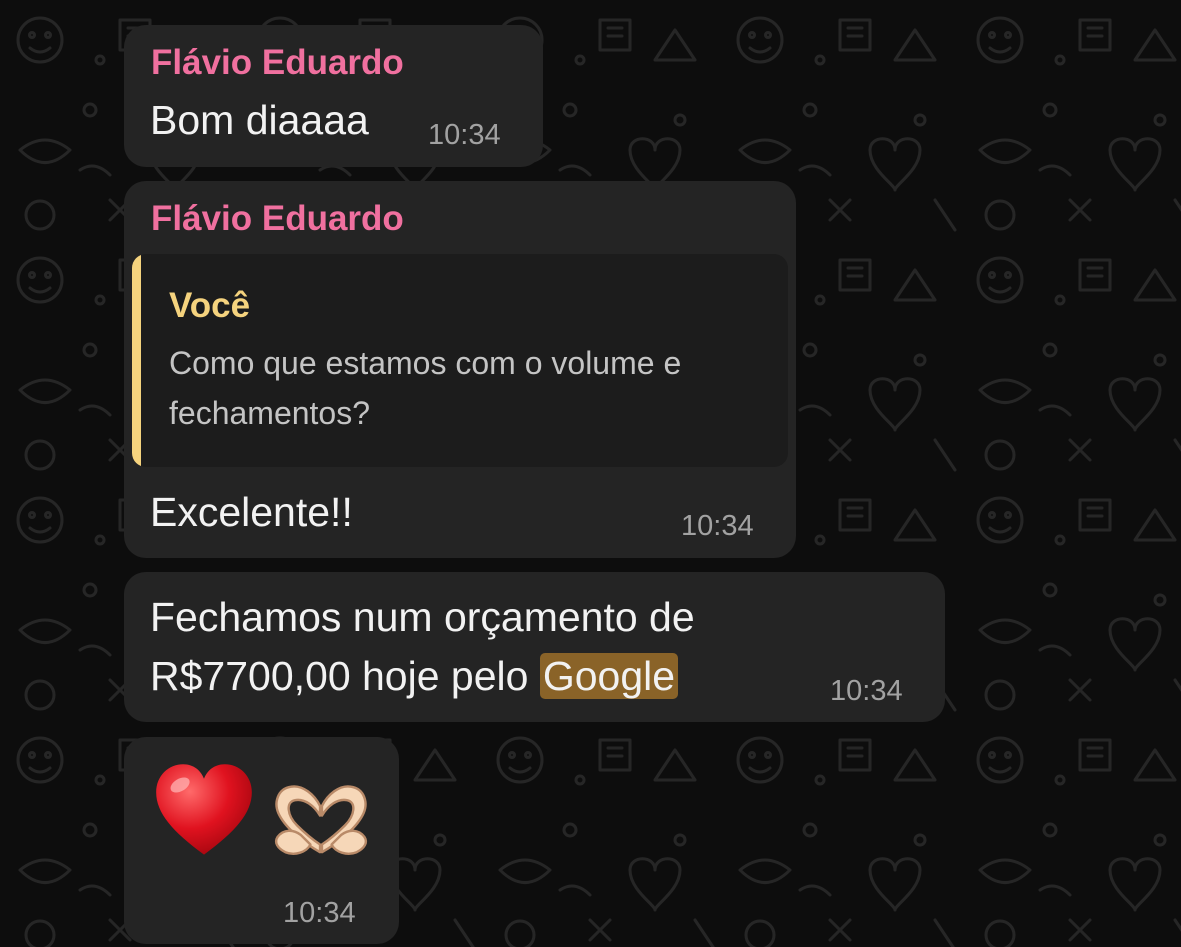 The width and height of the screenshot is (1181, 947). What do you see at coordinates (259, 120) in the screenshot?
I see `message-text: Bom diaaaa` at bounding box center [259, 120].